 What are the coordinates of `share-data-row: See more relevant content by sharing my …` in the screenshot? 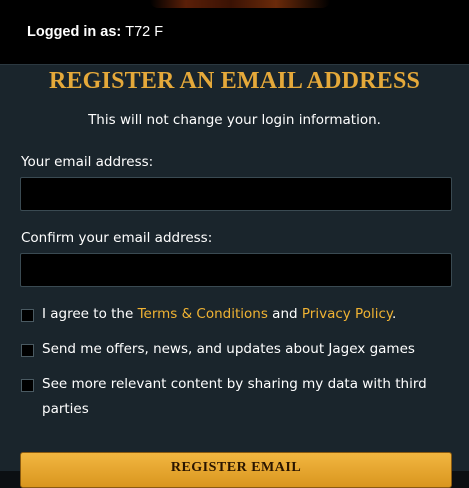 It's located at (231, 399).